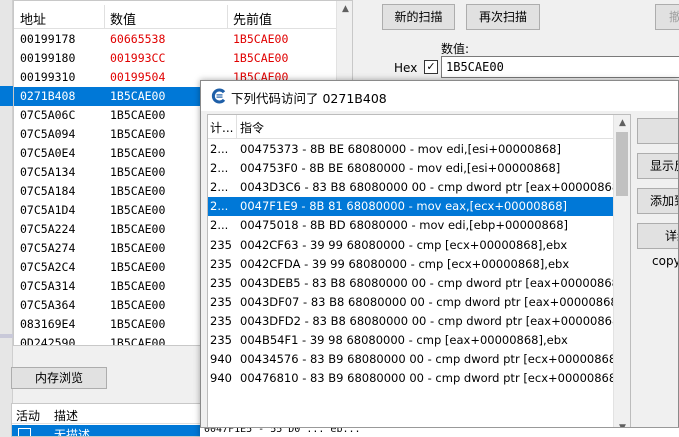  I want to click on table-row: 00199178 60665538 1B5CAE00, so click(175, 39).